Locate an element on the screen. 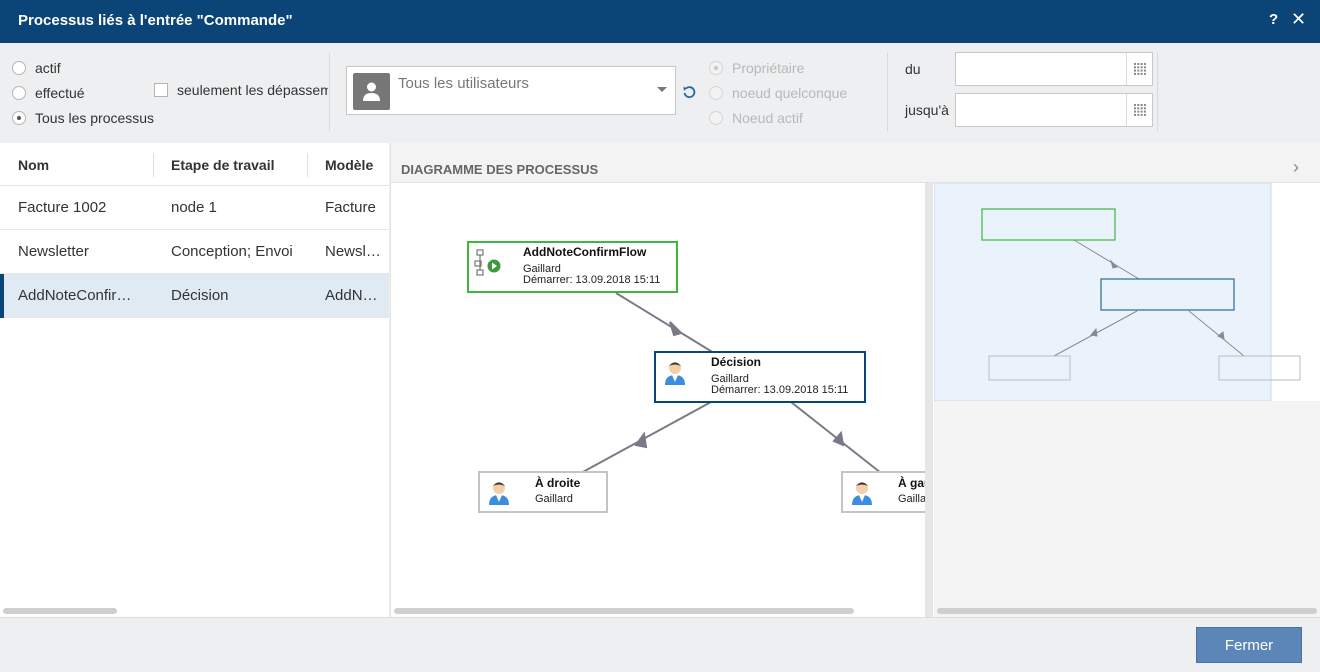 The image size is (1320, 672). help-button: ? is located at coordinates (1273, 19).